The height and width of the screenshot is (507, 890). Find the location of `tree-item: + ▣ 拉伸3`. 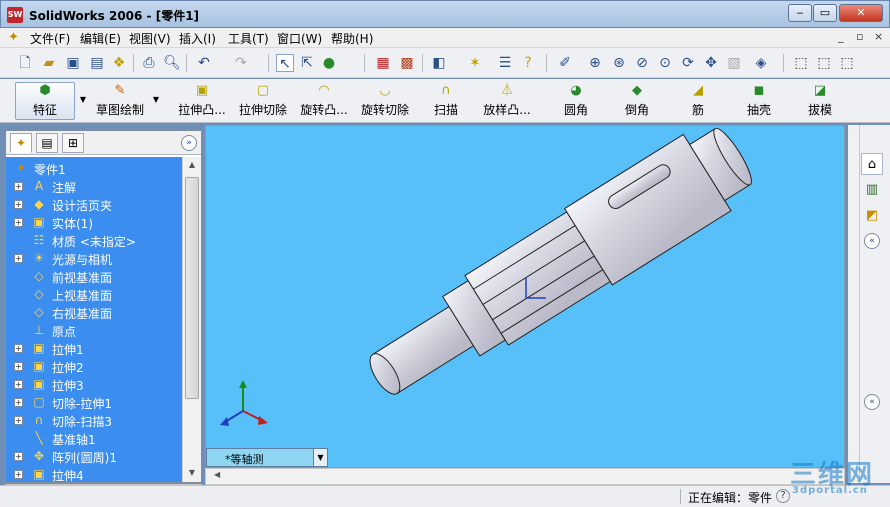

tree-item: + ▣ 拉伸3 is located at coordinates (94, 384).